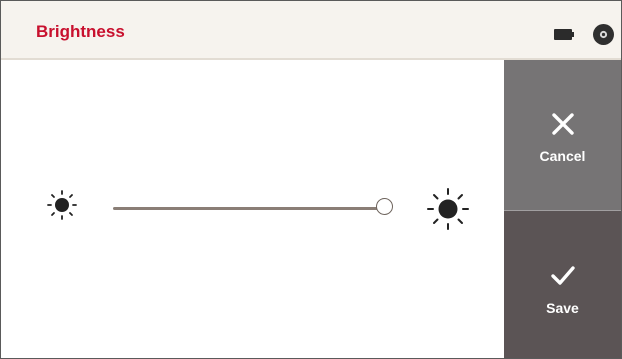  Describe the element at coordinates (562, 156) in the screenshot. I see `cancel-label: Cancel` at that location.